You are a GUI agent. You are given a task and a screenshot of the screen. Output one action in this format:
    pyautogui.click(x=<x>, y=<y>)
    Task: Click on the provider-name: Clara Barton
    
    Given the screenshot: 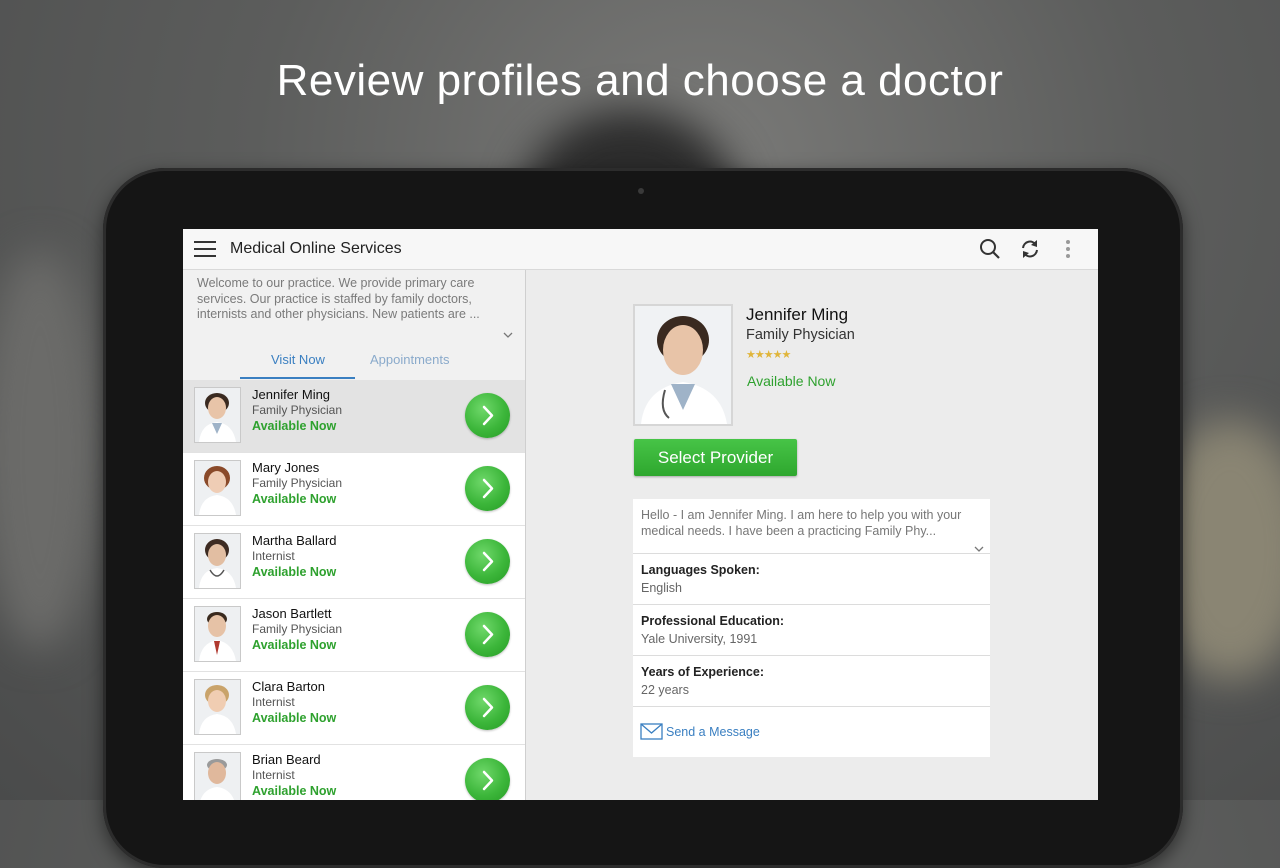 What is the action you would take?
    pyautogui.click(x=288, y=686)
    